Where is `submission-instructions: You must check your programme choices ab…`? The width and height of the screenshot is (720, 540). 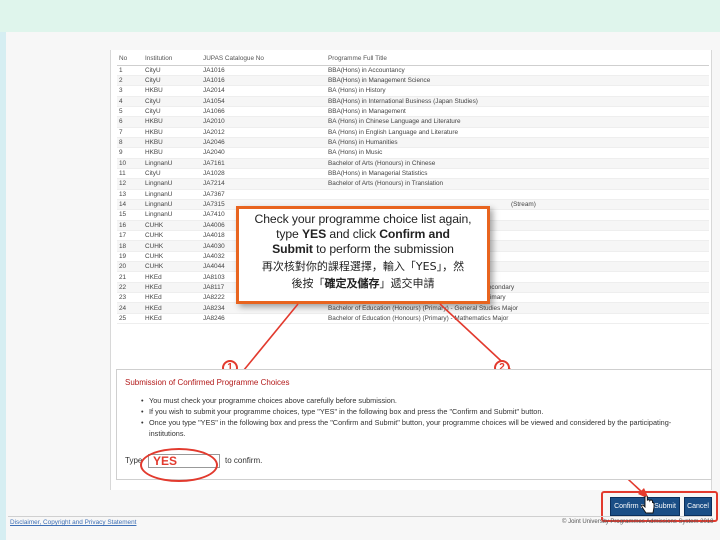
submission-instructions: You must check your programme choices ab… is located at coordinates (421, 417).